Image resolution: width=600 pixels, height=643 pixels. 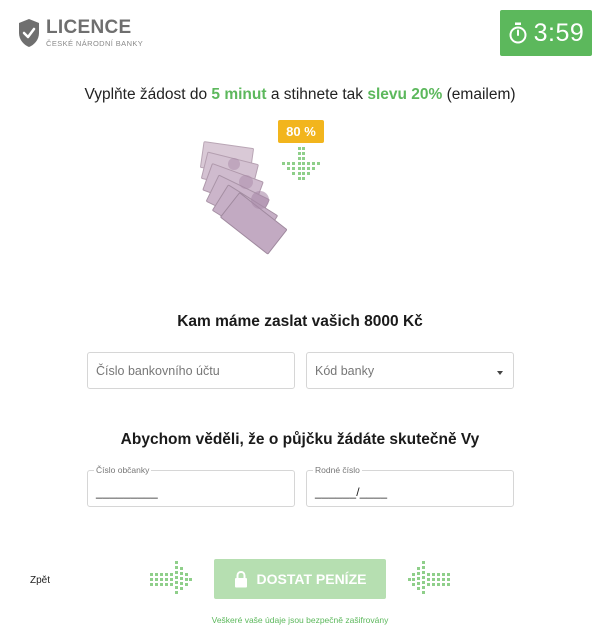 What do you see at coordinates (240, 578) in the screenshot?
I see `lock-icon` at bounding box center [240, 578].